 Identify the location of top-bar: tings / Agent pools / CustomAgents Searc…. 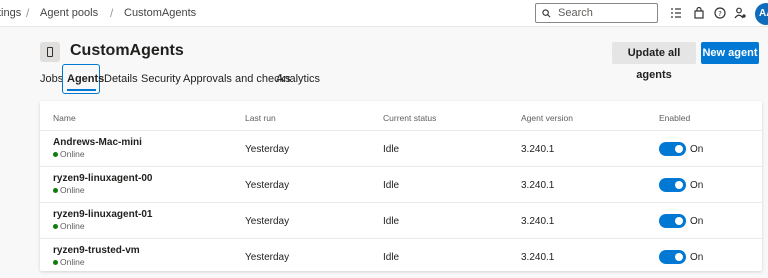
(384, 13).